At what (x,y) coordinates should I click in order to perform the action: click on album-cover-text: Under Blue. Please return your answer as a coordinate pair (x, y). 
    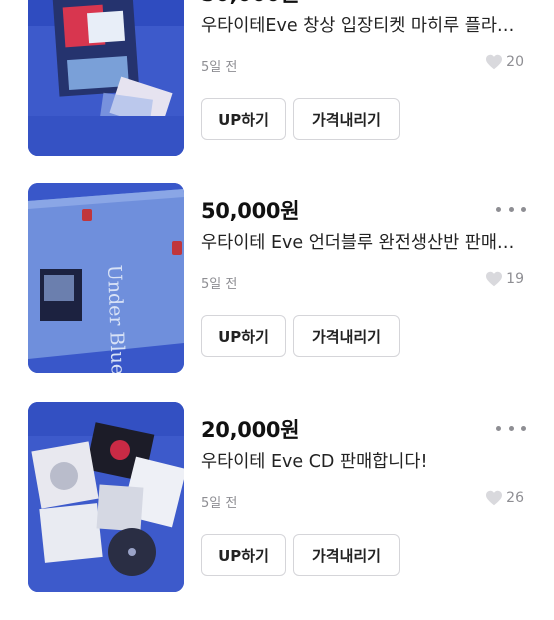
    Looking at the image, I should click on (116, 318).